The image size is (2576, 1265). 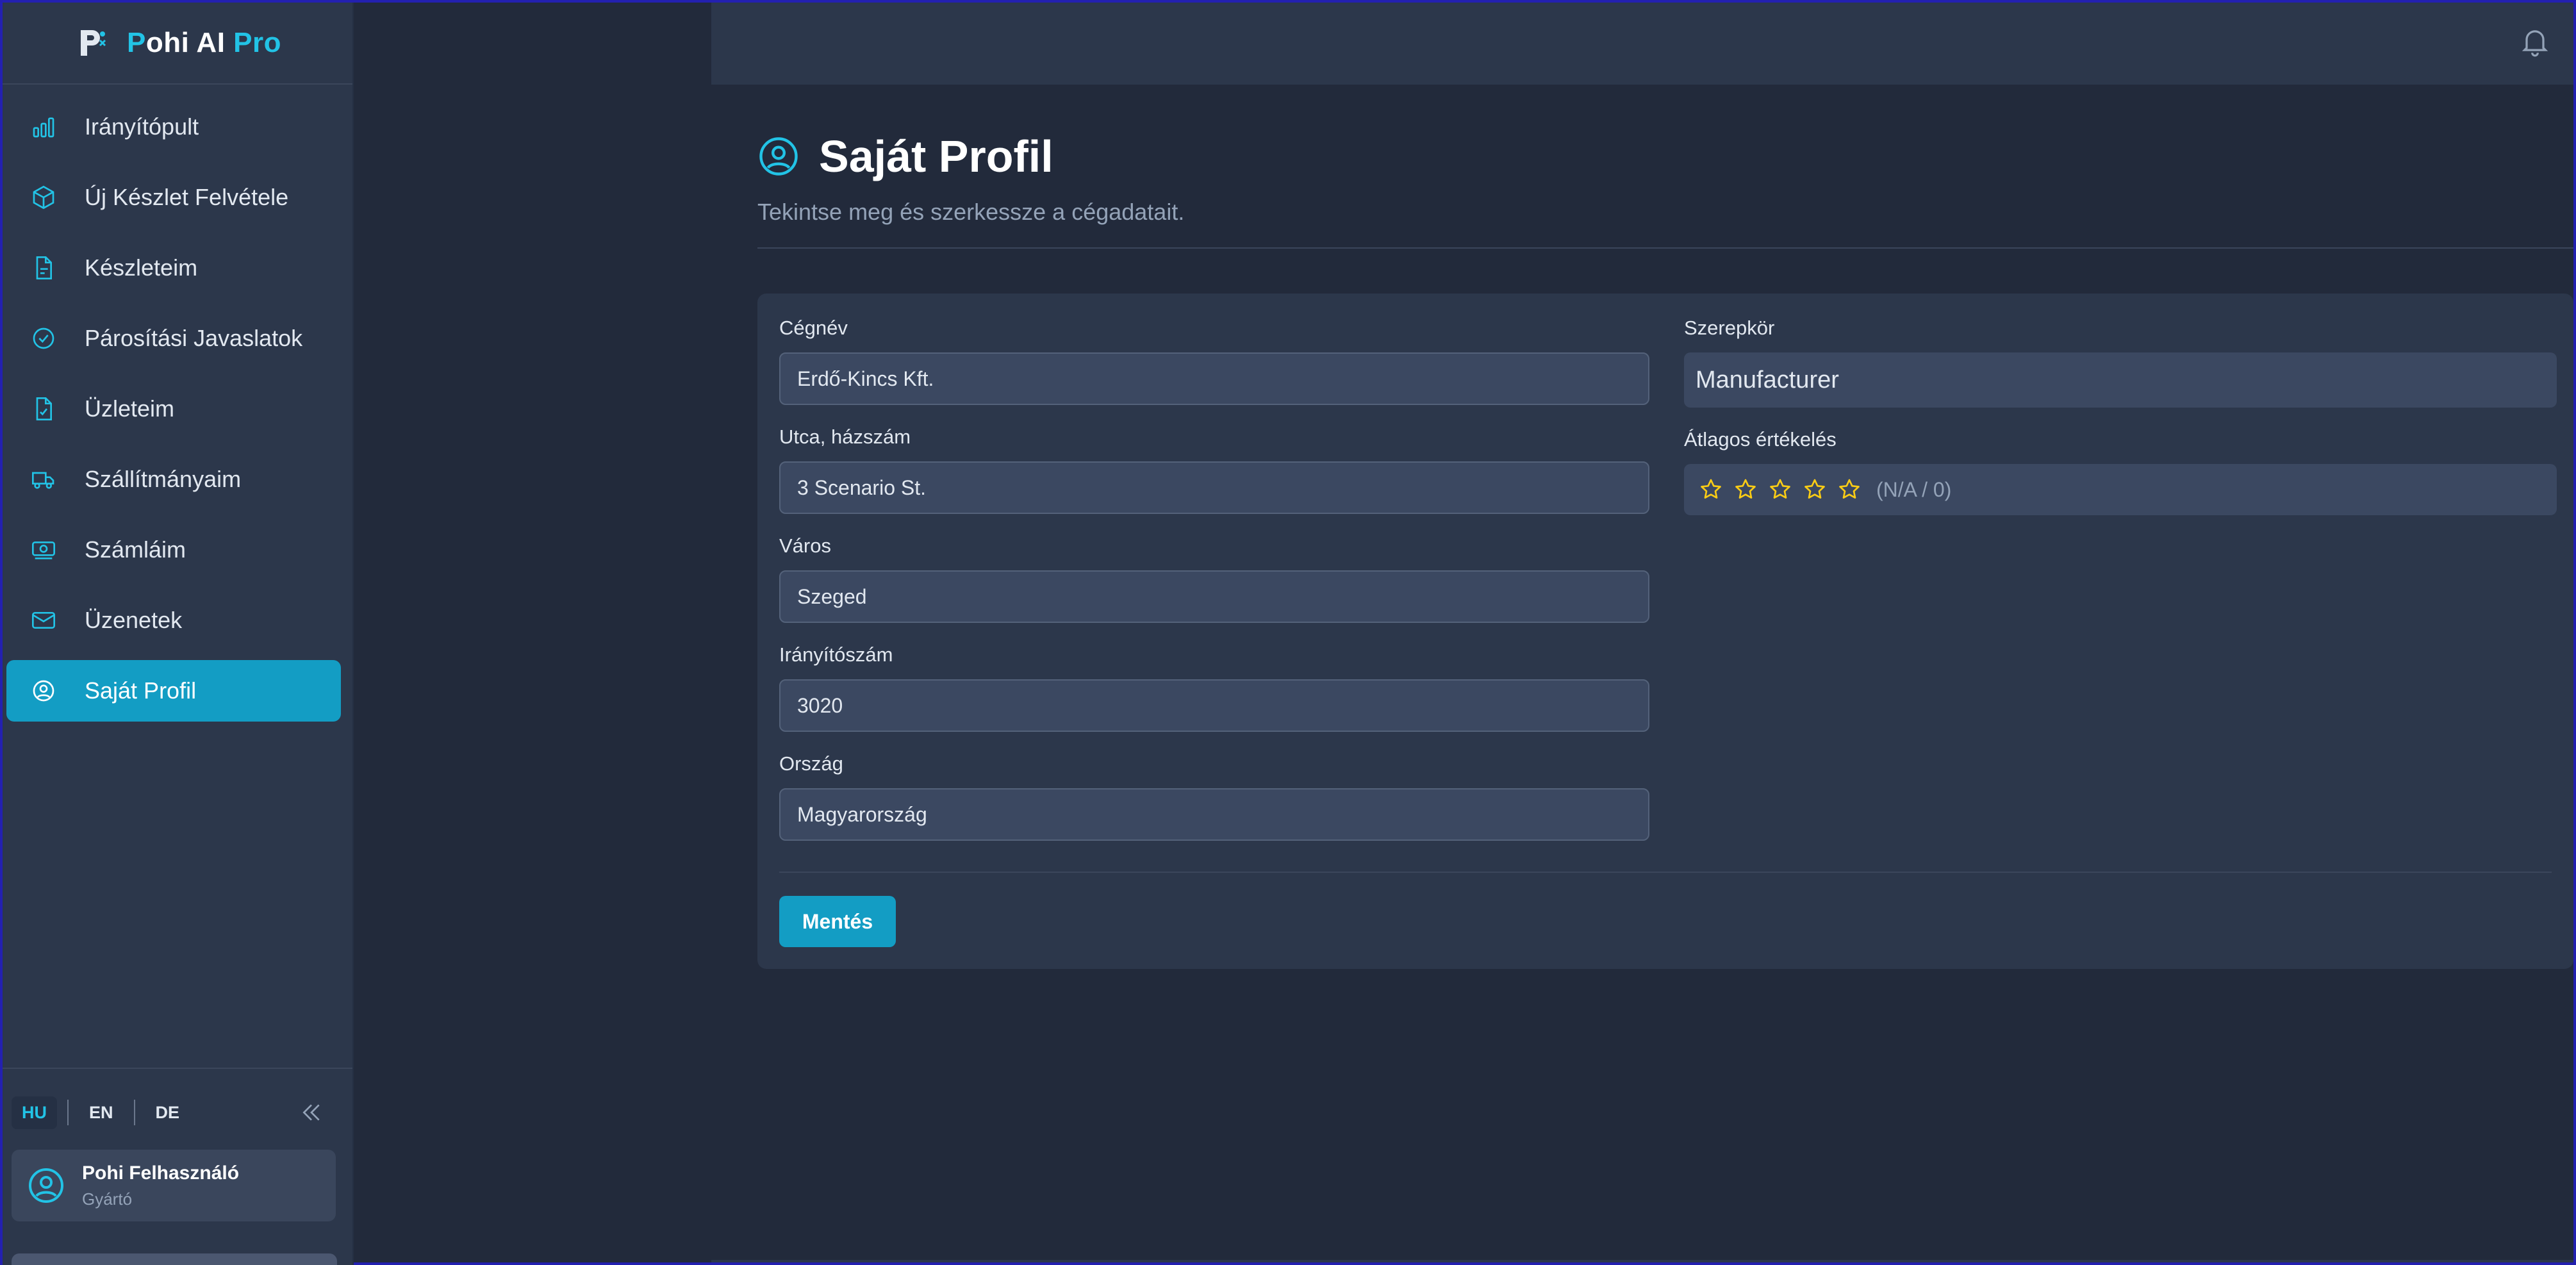 What do you see at coordinates (1760, 440) in the screenshot?
I see `rating-label: Átlagos értékelés` at bounding box center [1760, 440].